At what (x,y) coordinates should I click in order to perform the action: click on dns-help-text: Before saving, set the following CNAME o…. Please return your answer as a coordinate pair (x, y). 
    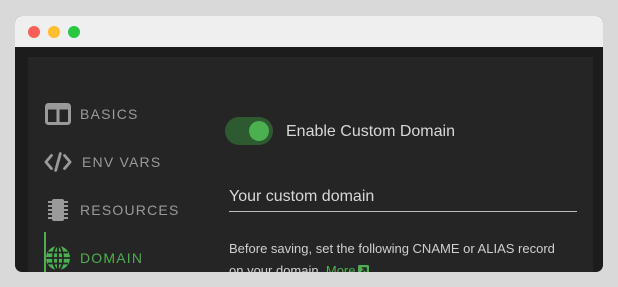
    Looking at the image, I should click on (399, 255).